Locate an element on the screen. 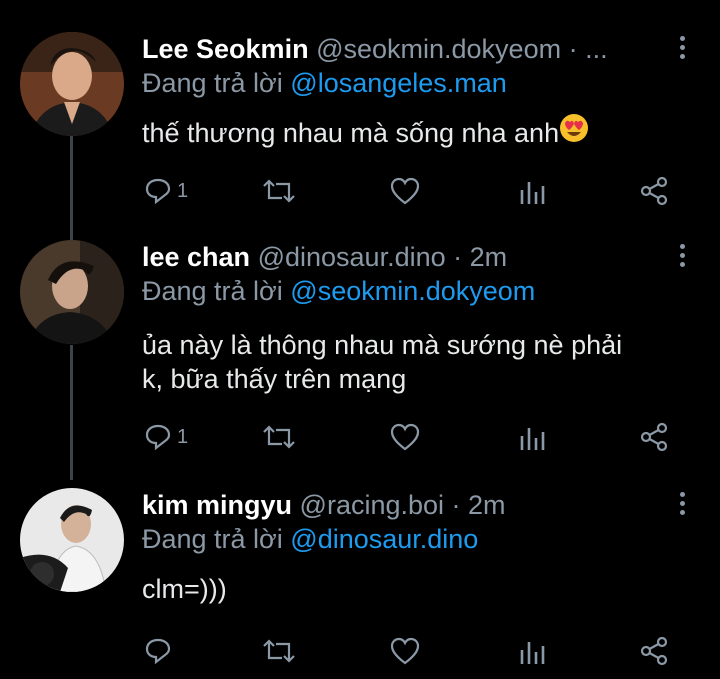  tweet-text-content: clm=))) is located at coordinates (184, 589).